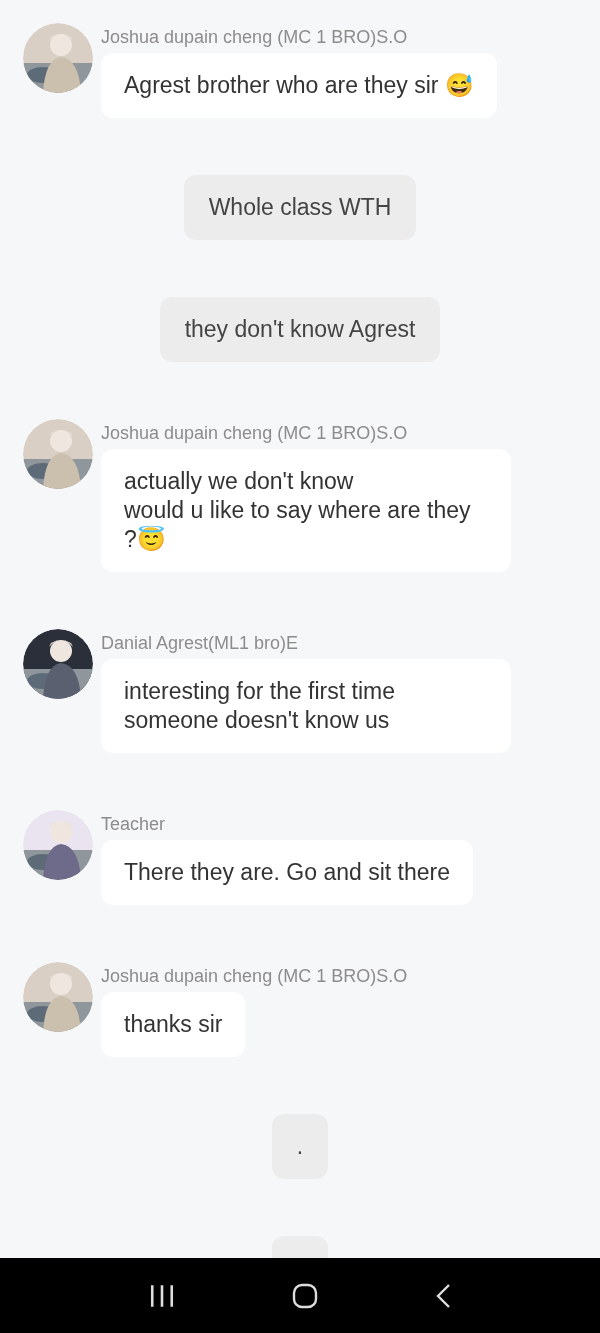  What do you see at coordinates (300, 207) in the screenshot?
I see `message-bubble: Whole class WTH` at bounding box center [300, 207].